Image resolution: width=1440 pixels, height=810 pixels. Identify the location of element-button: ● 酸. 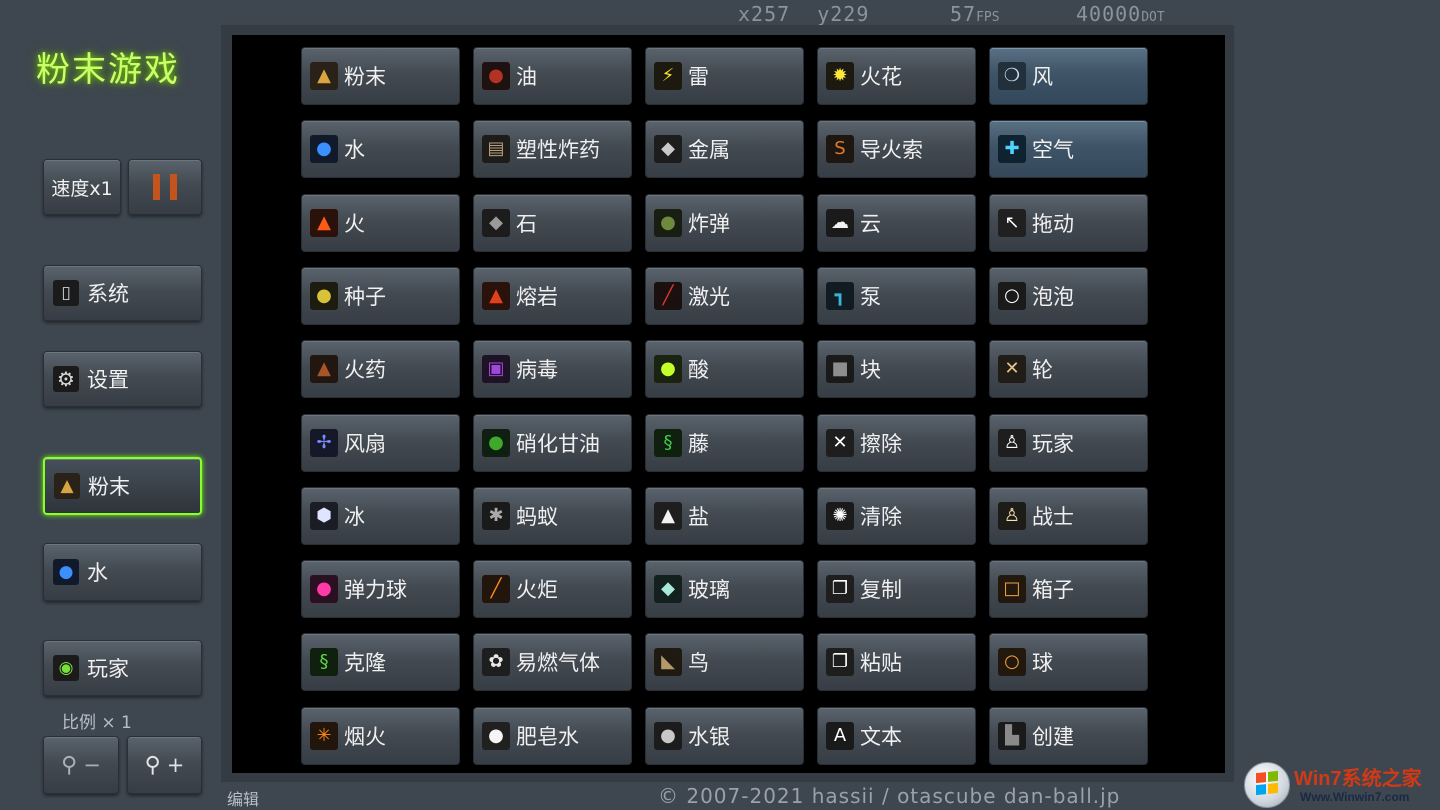
(724, 369).